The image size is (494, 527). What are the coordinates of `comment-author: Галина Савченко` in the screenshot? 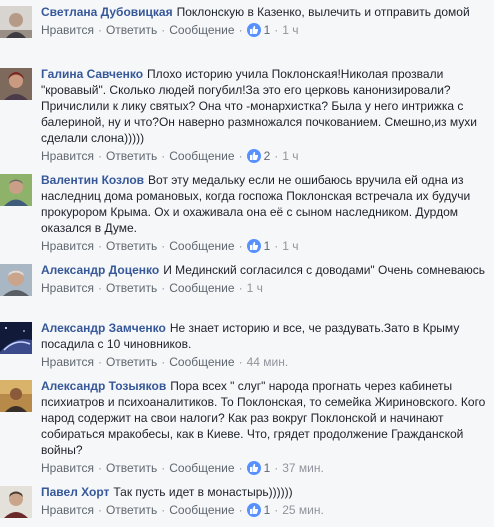 It's located at (92, 74).